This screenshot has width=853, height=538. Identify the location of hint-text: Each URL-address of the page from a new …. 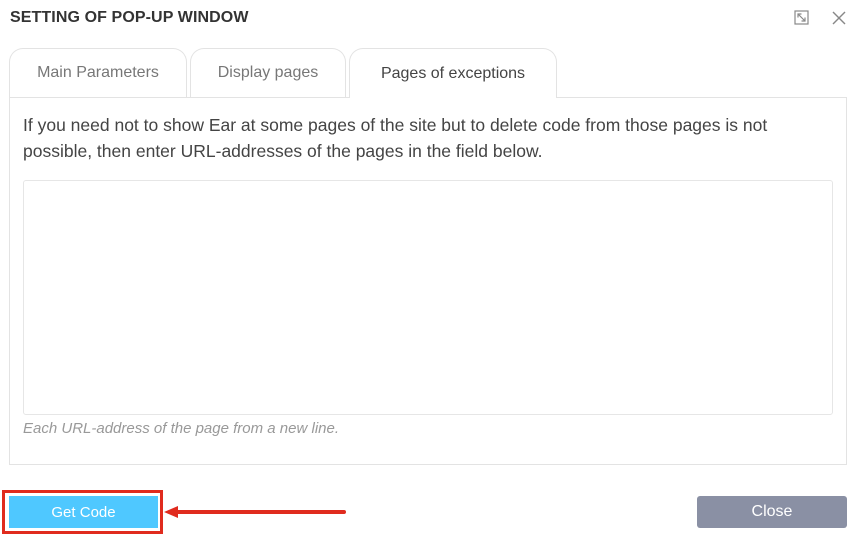
(181, 428).